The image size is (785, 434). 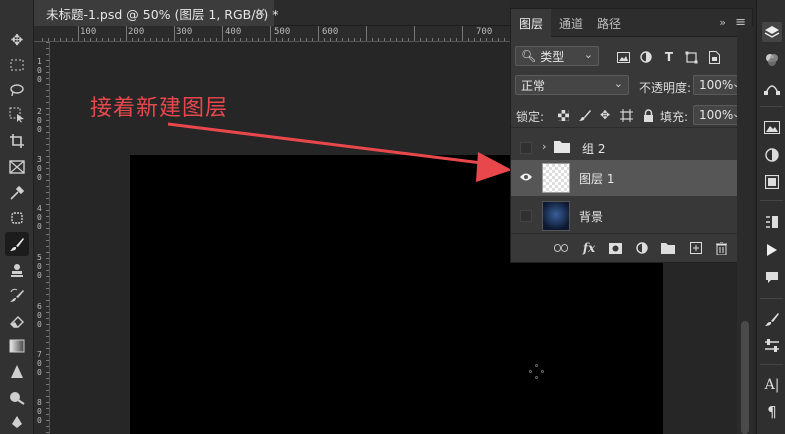 What do you see at coordinates (631, 58) in the screenshot?
I see `filter-row: 🔍︎ 类型 ⌄ T` at bounding box center [631, 58].